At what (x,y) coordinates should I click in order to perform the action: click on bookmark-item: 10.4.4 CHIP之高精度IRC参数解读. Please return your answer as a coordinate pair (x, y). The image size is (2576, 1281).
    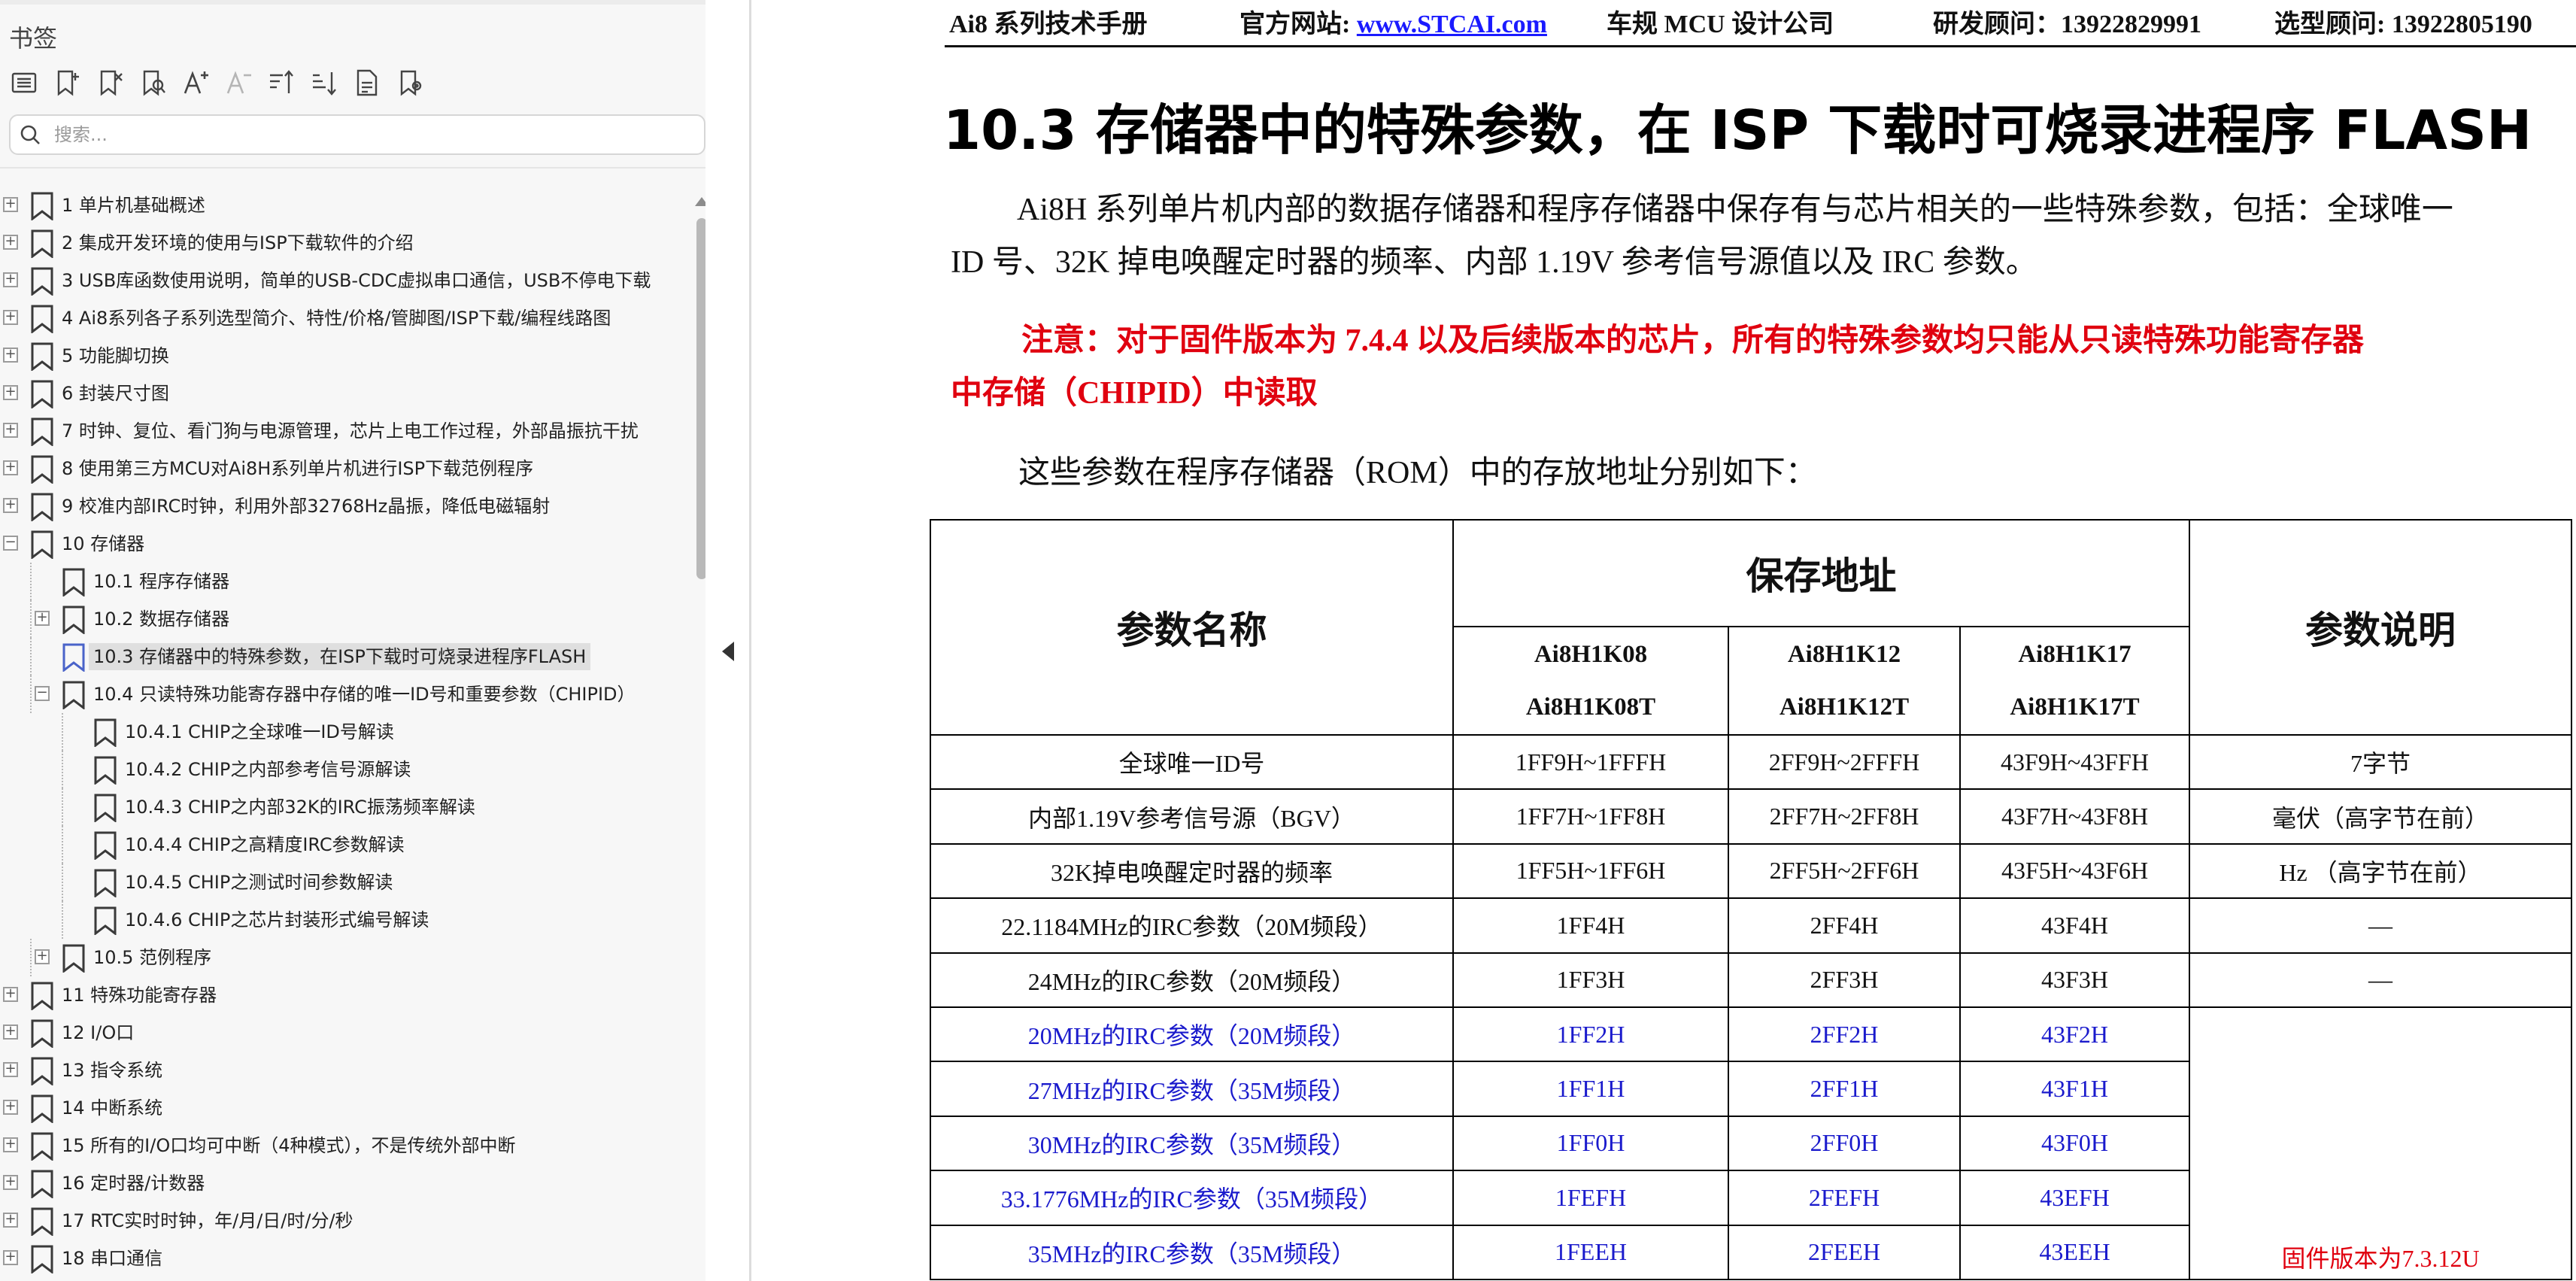
    Looking at the image, I should click on (342, 845).